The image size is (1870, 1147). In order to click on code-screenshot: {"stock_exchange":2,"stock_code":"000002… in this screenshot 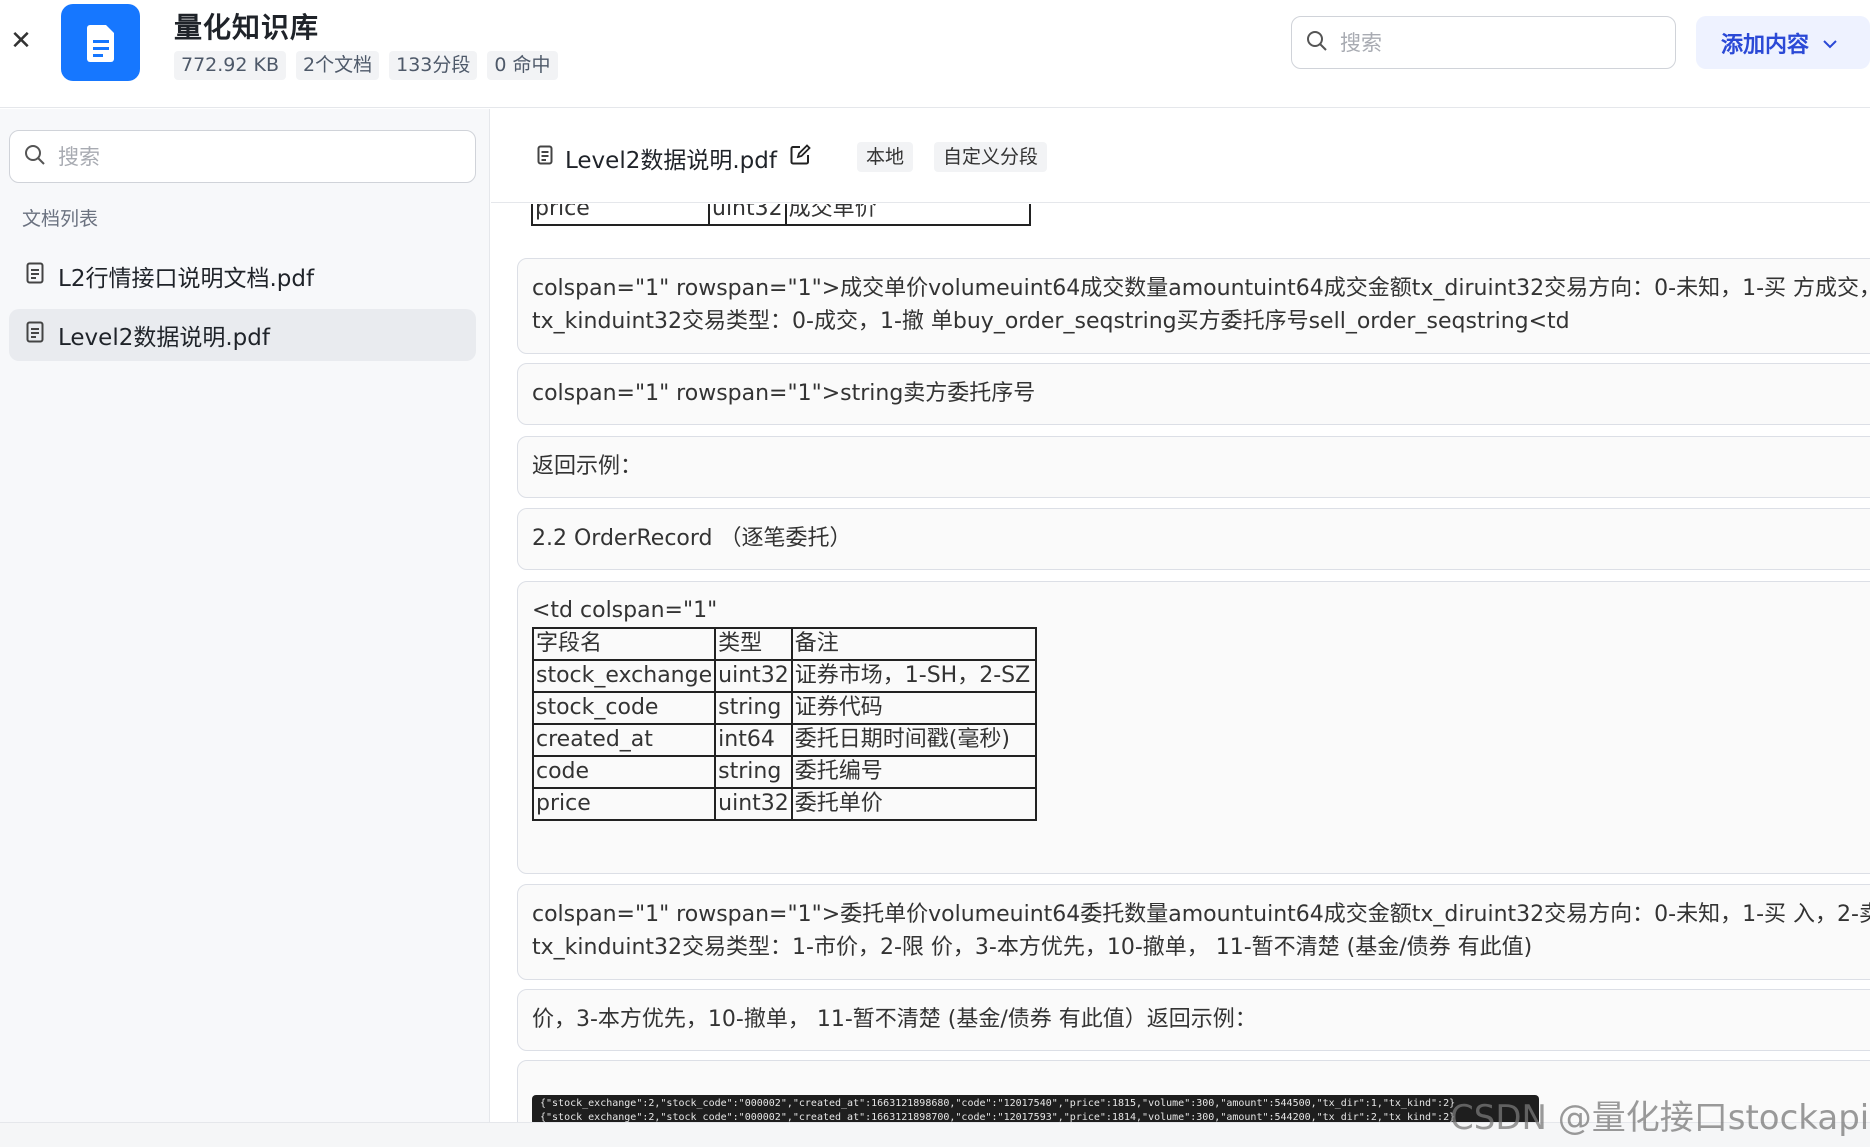, I will do `click(1035, 1108)`.